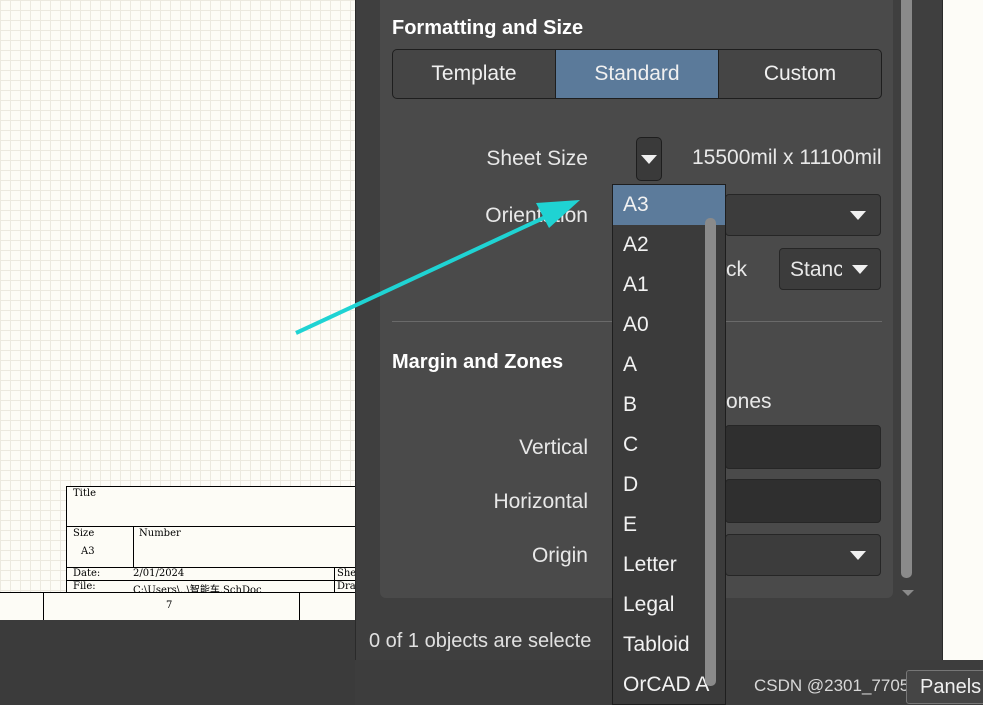 Image resolution: width=983 pixels, height=705 pixels. Describe the element at coordinates (160, 533) in the screenshot. I see `number-label: Number` at that location.